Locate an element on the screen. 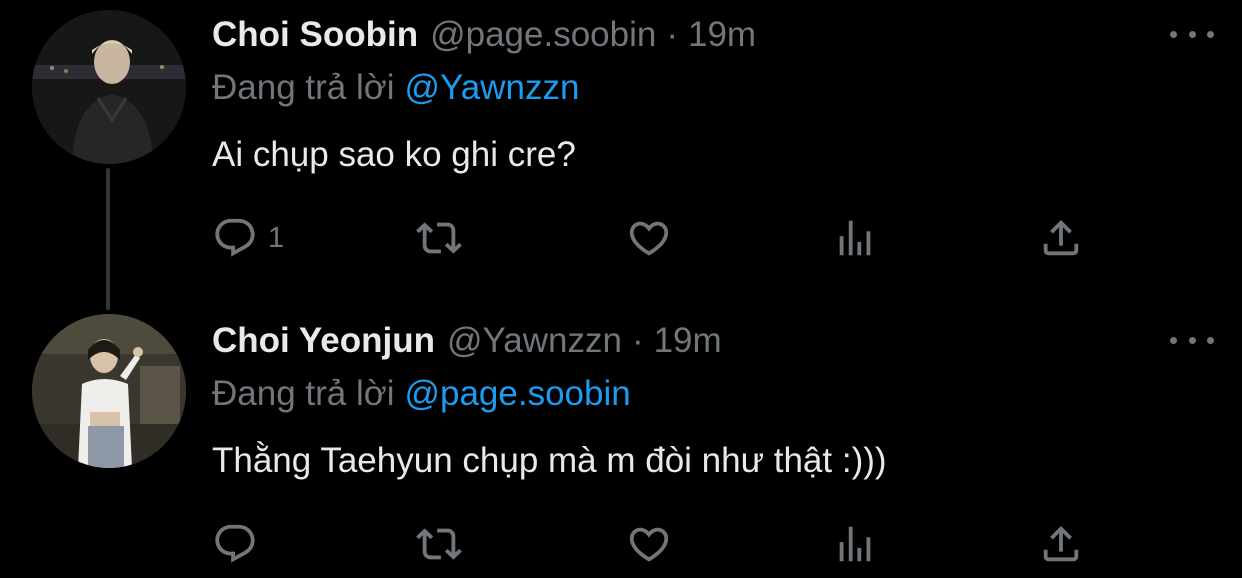 The height and width of the screenshot is (578, 1242). display-name: Choi Soobin is located at coordinates (315, 35).